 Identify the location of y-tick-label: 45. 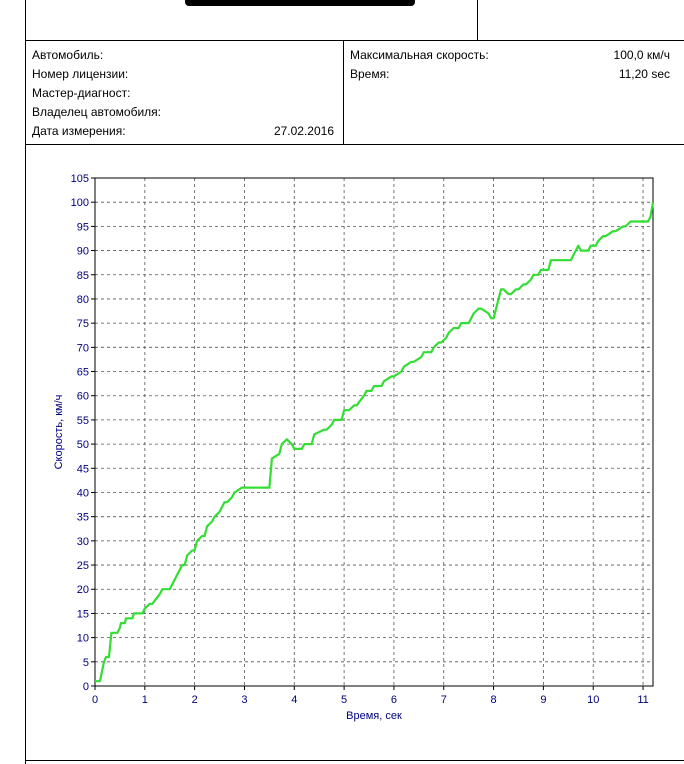
(83, 469).